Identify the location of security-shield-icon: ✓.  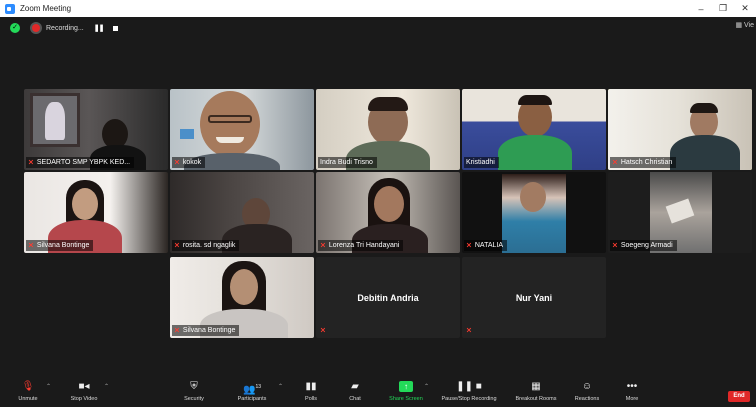
(15, 28).